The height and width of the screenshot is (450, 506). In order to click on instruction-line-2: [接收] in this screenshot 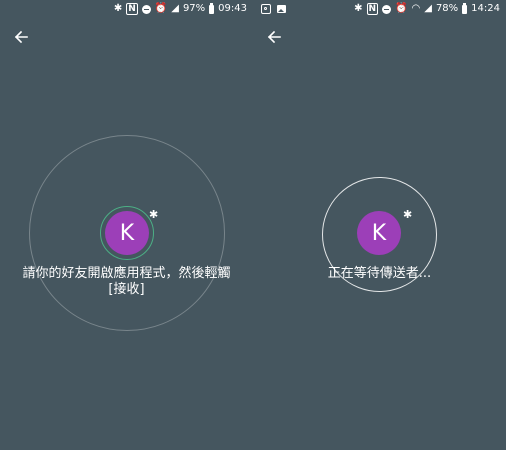, I will do `click(126, 289)`.